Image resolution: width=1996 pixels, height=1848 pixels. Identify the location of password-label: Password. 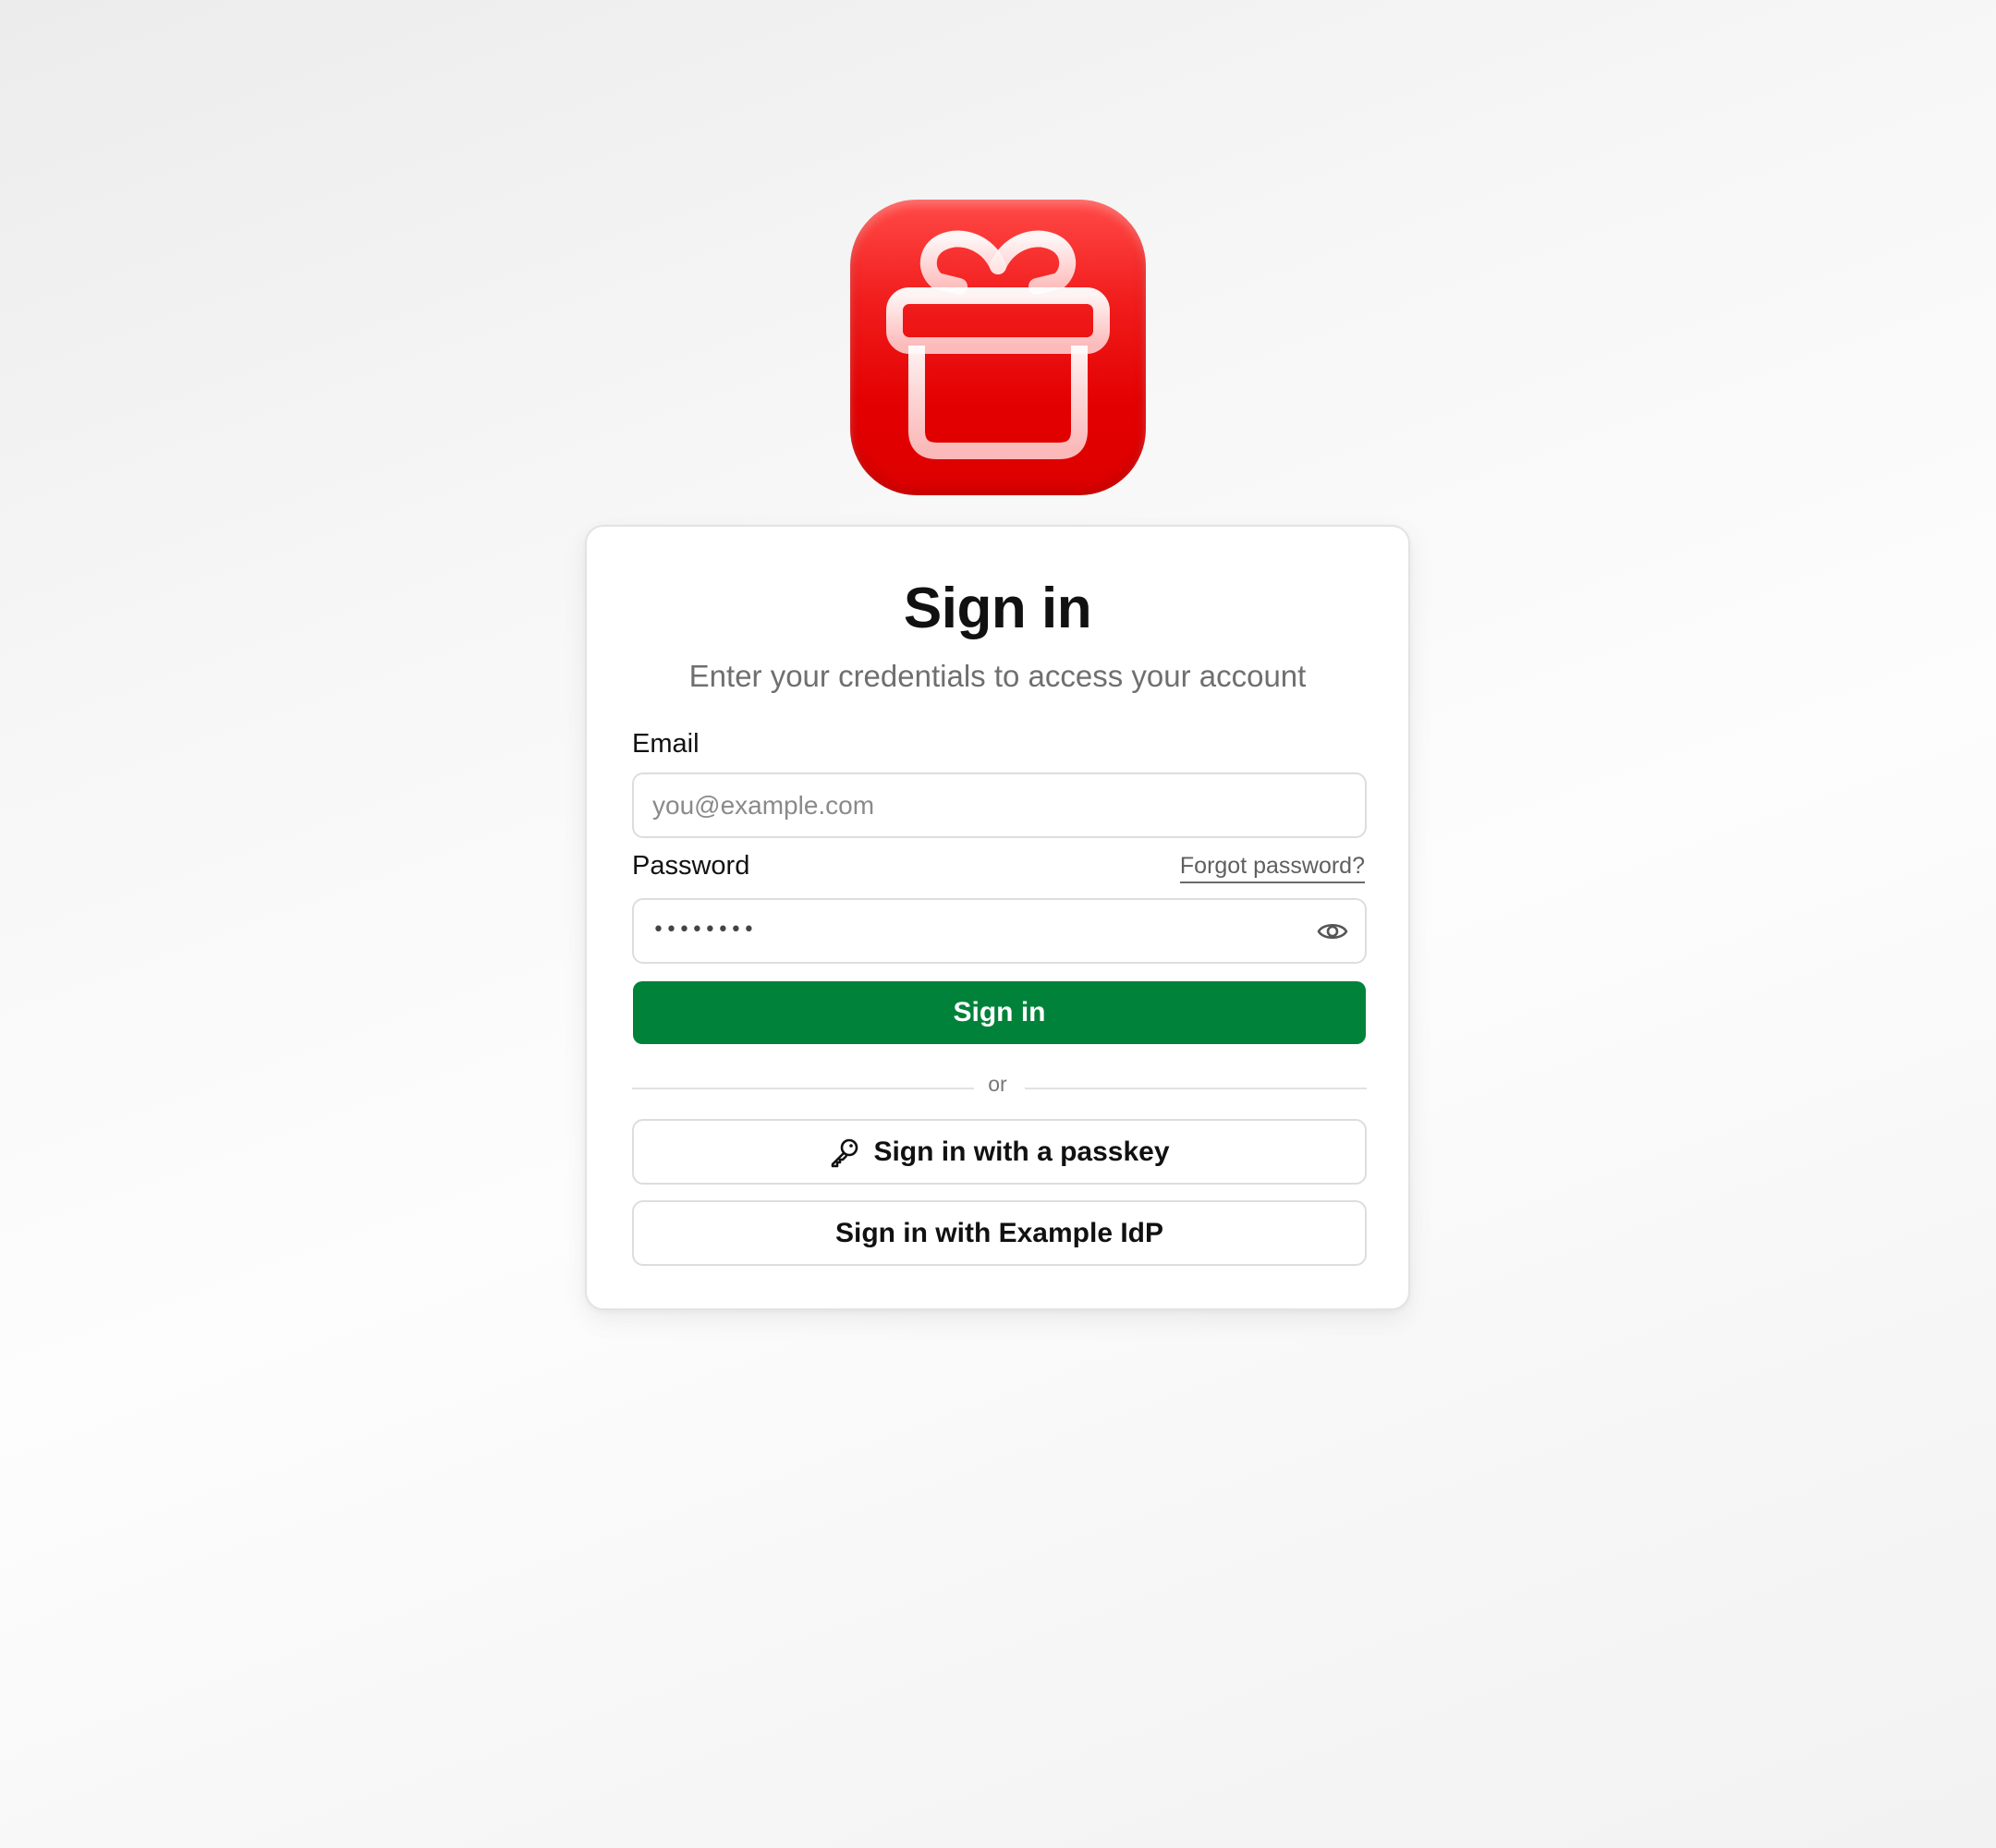
(691, 866).